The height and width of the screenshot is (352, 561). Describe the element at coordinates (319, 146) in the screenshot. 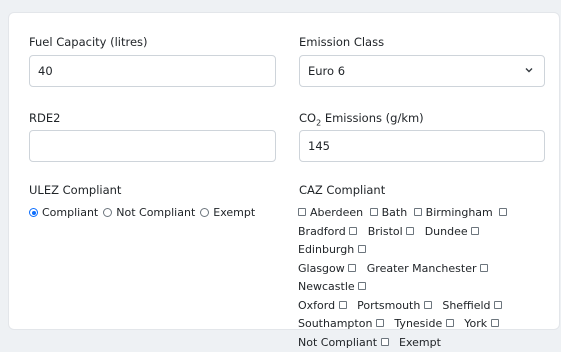

I see `co2-value: 145` at that location.